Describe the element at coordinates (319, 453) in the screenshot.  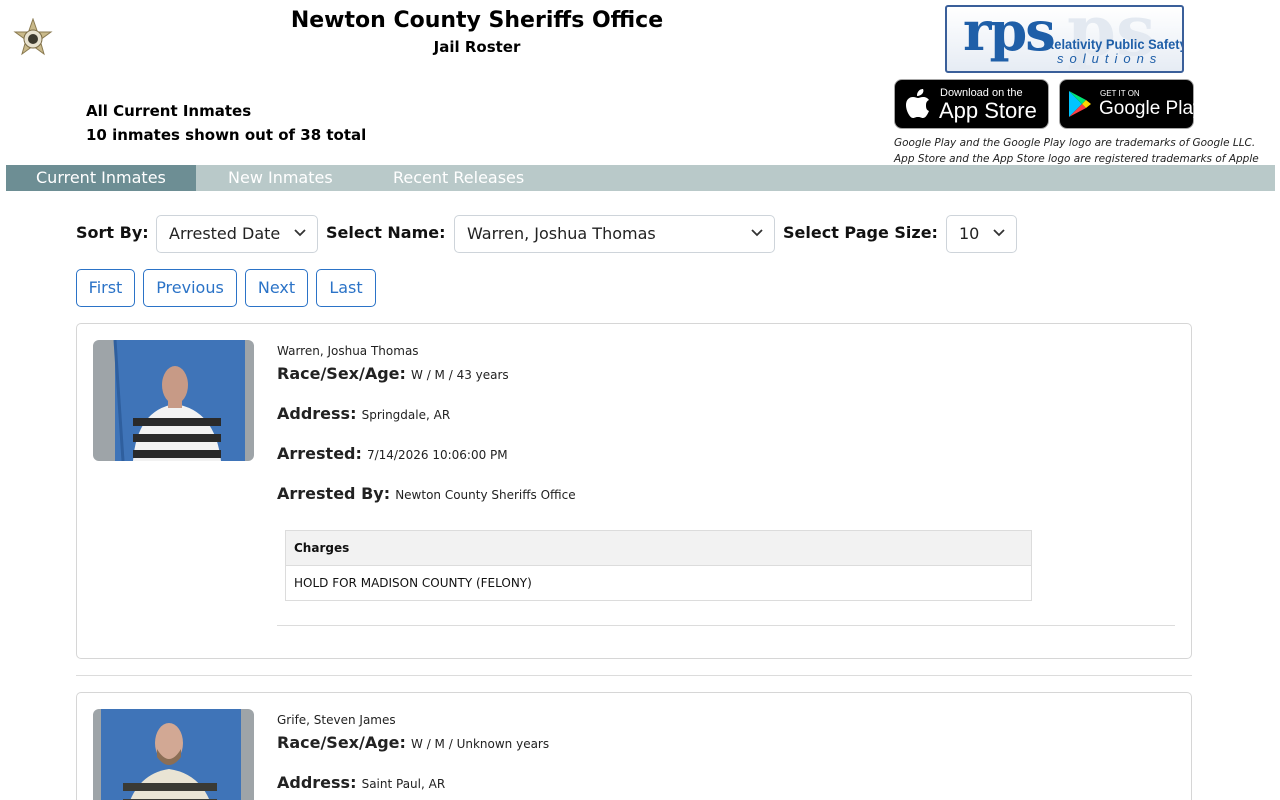
I see `arrested-label: Arrested:` at that location.